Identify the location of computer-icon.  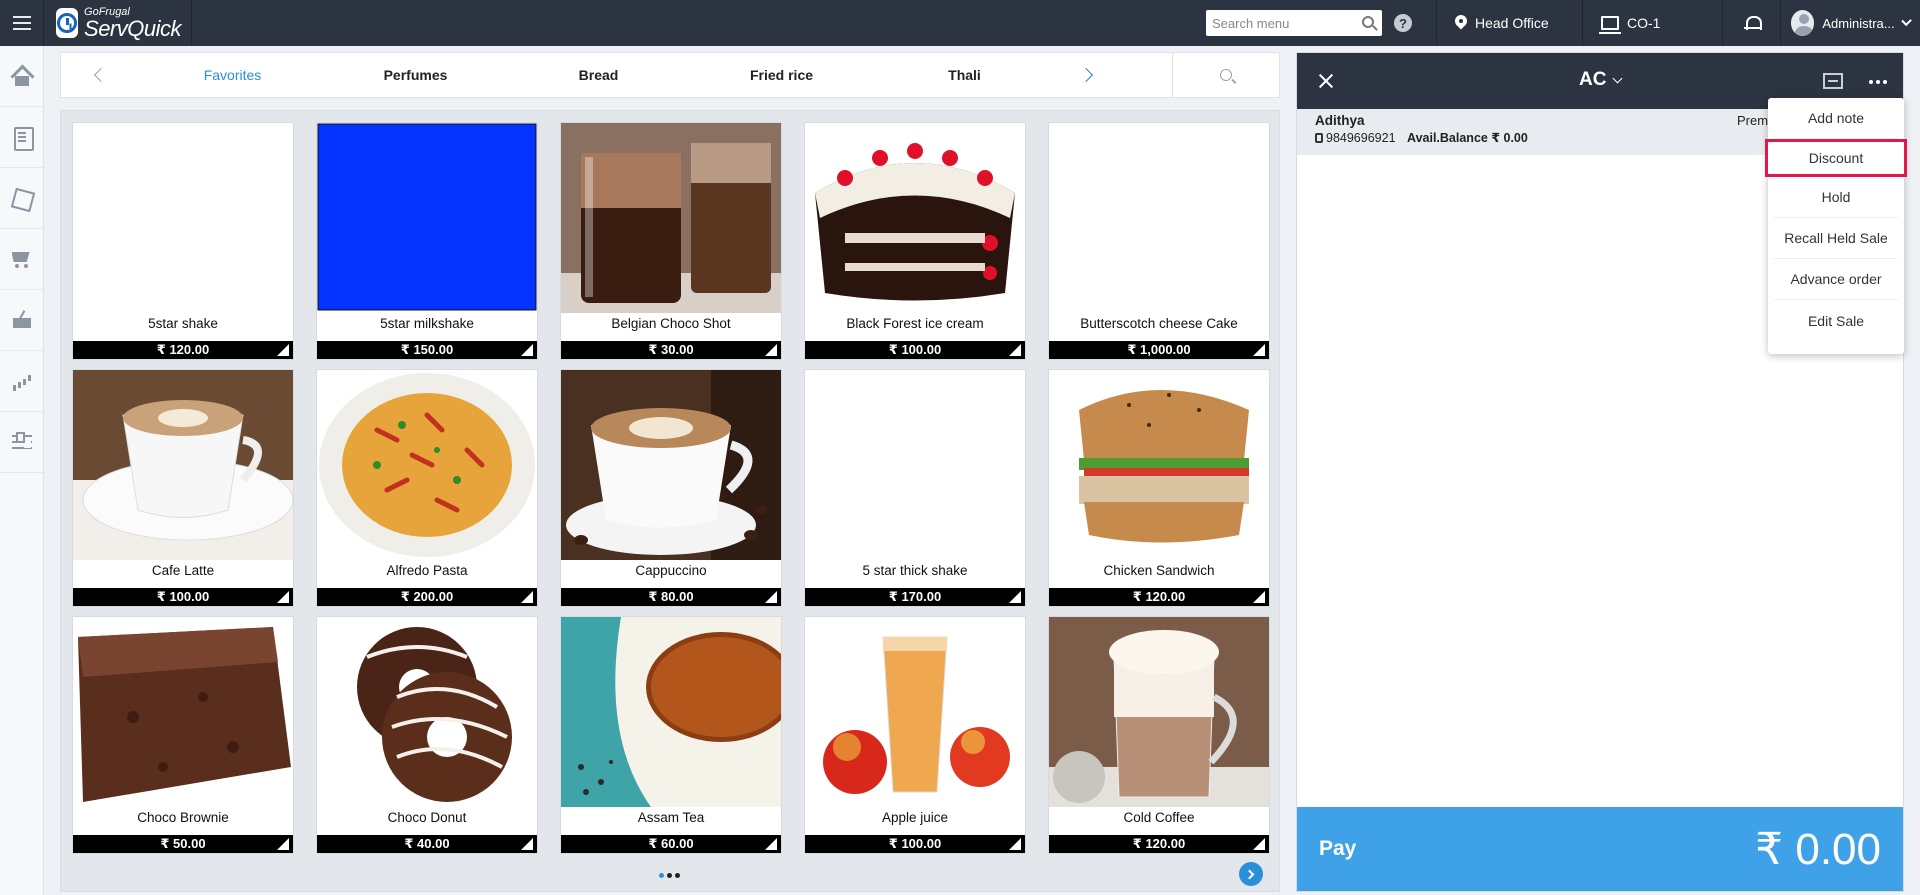
(1610, 25).